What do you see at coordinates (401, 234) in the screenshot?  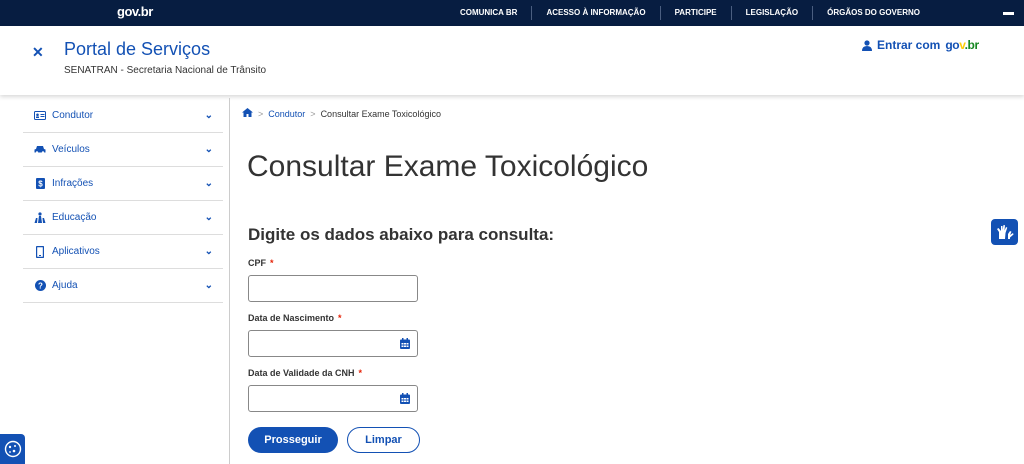 I see `form-heading: Digite os dados abaixo para consulta:` at bounding box center [401, 234].